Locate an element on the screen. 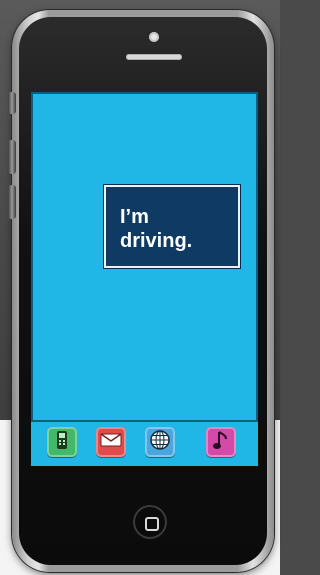 This screenshot has height=575, width=320. phone-icon is located at coordinates (62, 442).